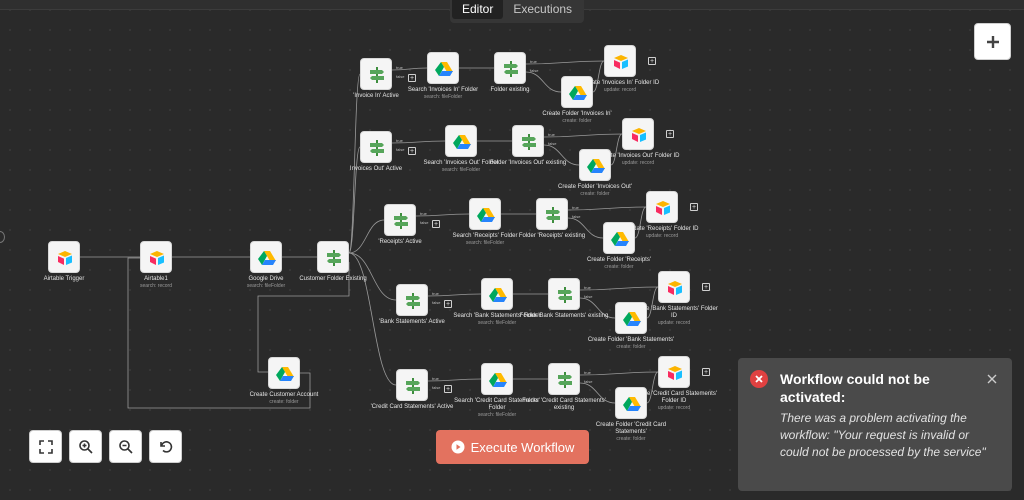 This screenshot has width=1024, height=500. Describe the element at coordinates (461, 141) in the screenshot. I see `workflow-node-searchinvout` at that location.